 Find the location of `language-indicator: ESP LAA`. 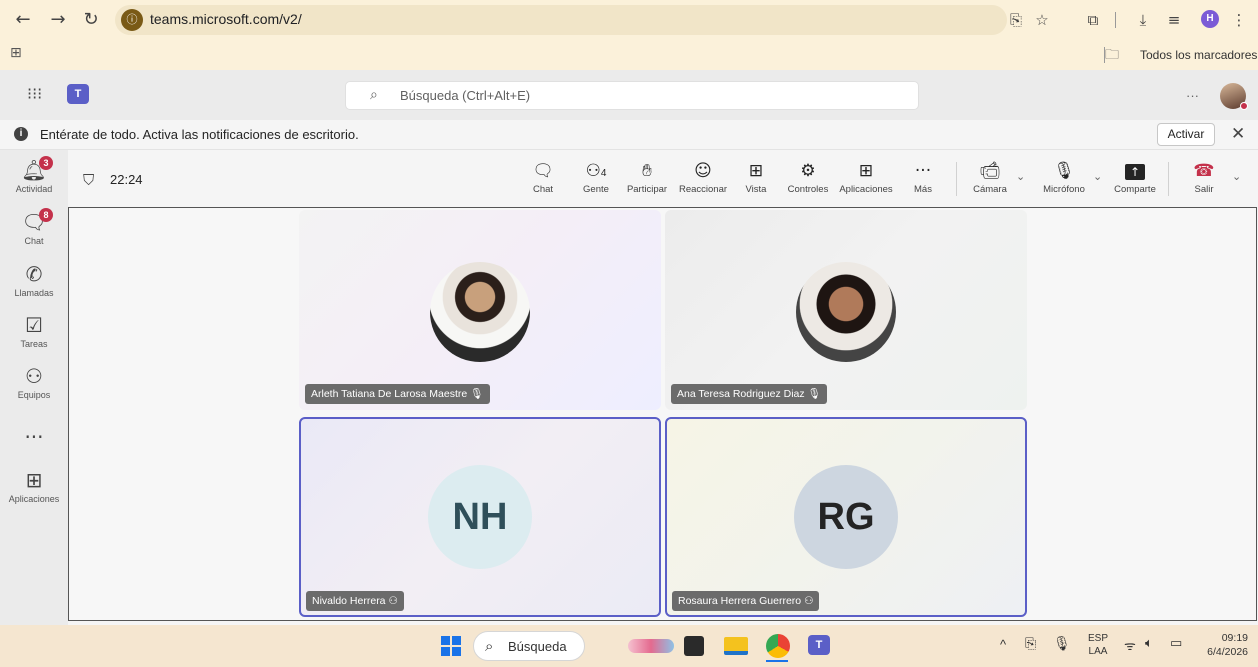

language-indicator: ESP LAA is located at coordinates (1098, 645).